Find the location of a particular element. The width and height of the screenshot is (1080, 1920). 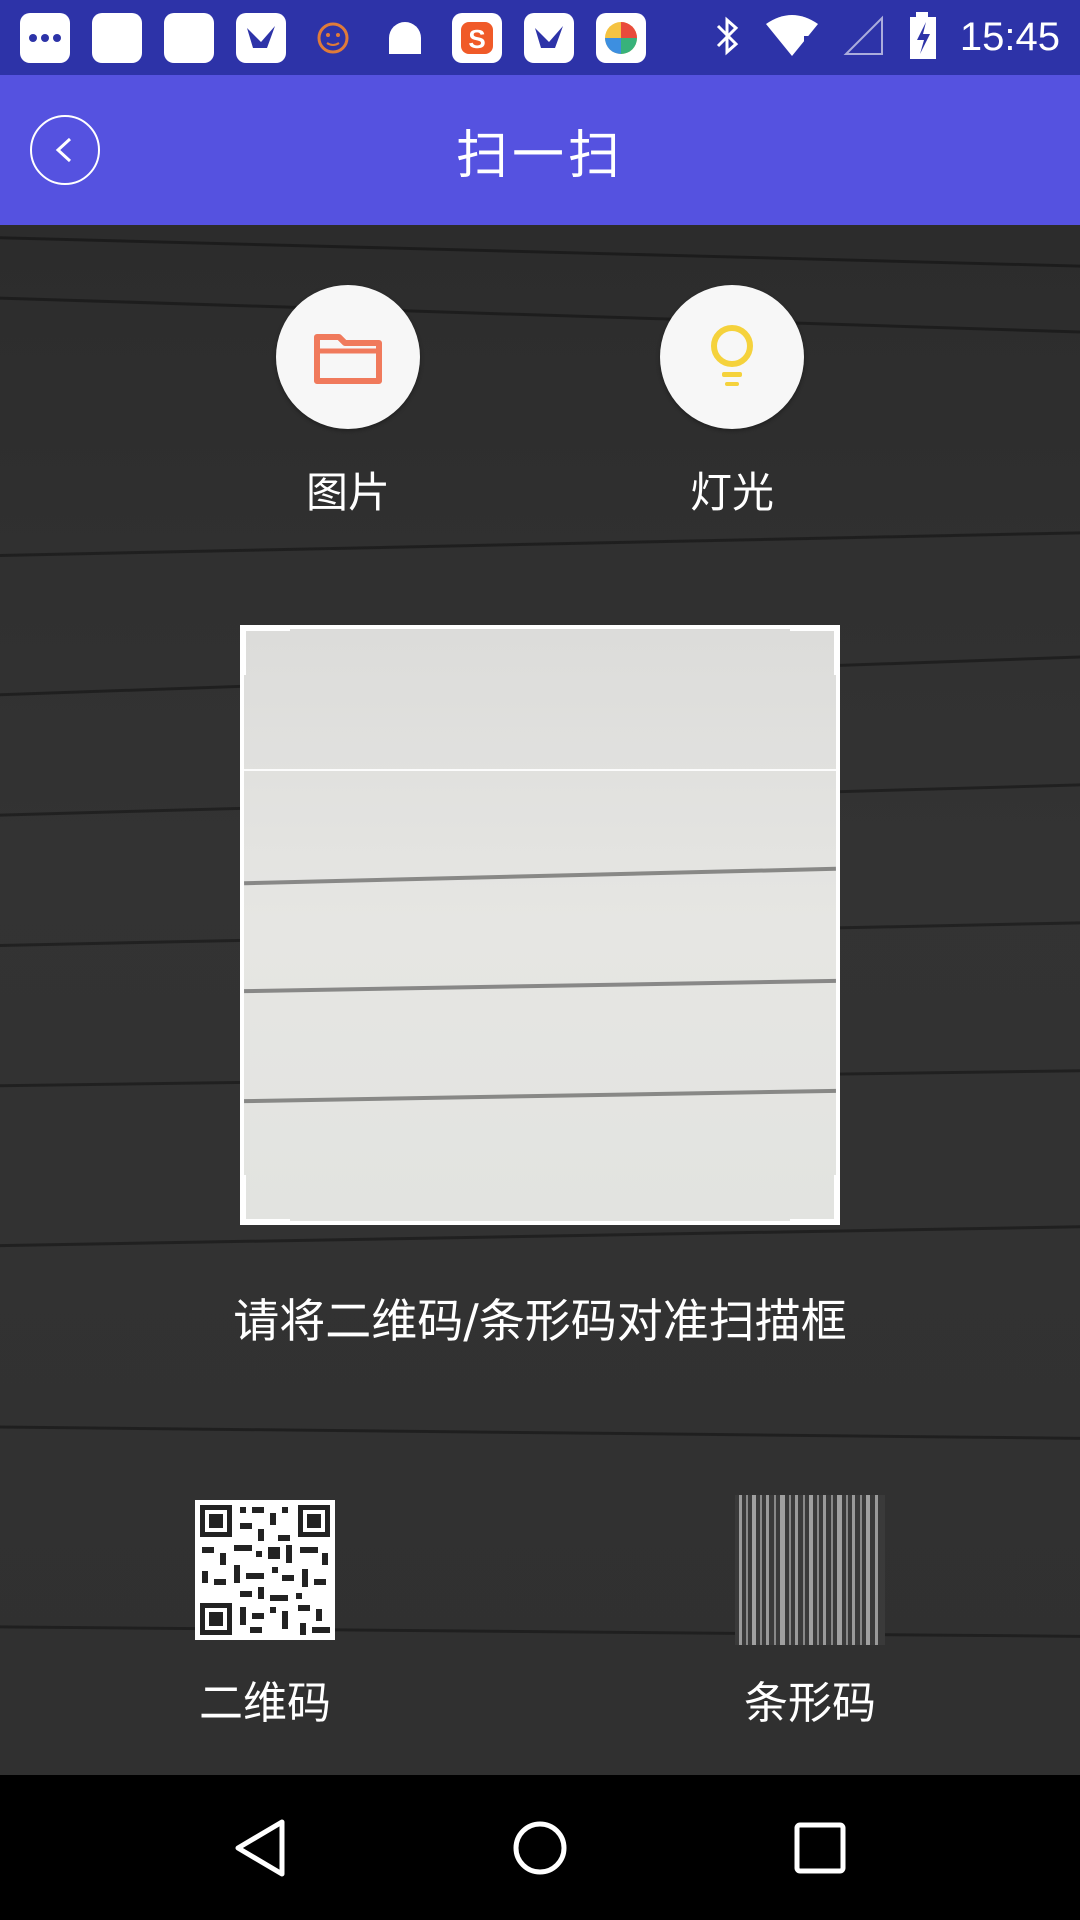

light-action: 灯光 is located at coordinates (732, 402).